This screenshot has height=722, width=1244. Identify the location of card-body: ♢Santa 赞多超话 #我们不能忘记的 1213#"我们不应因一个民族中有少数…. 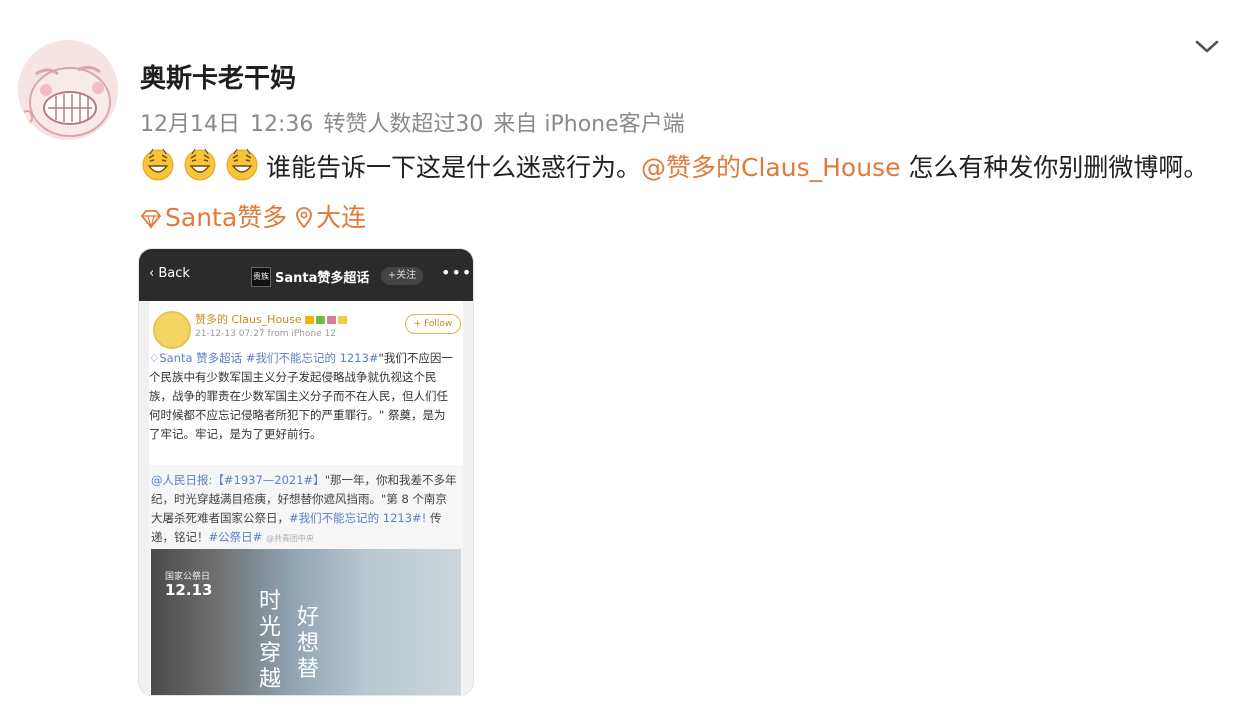
(301, 396).